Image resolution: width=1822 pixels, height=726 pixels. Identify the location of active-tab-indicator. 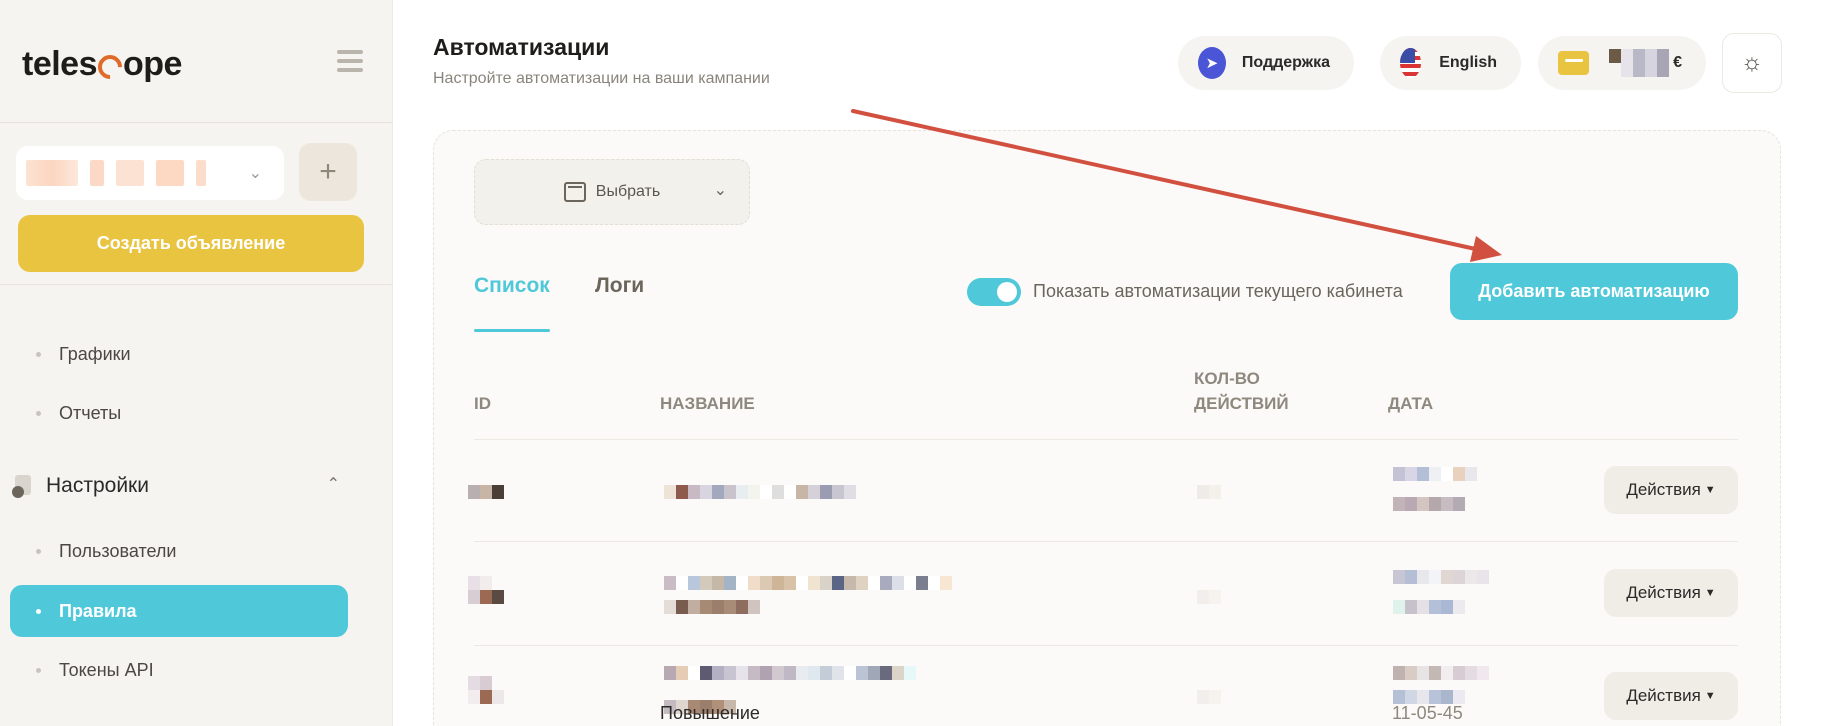
(512, 330).